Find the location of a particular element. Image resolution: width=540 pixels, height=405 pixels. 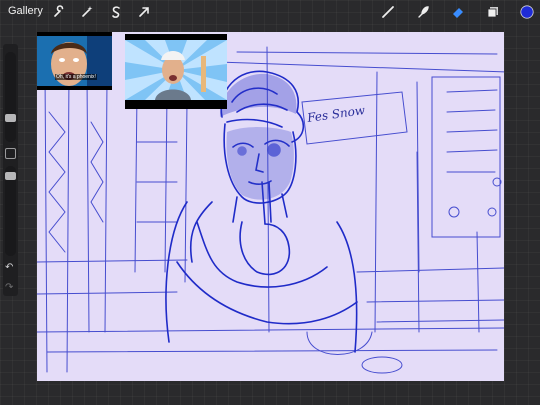

layers-icon is located at coordinates (493, 12).